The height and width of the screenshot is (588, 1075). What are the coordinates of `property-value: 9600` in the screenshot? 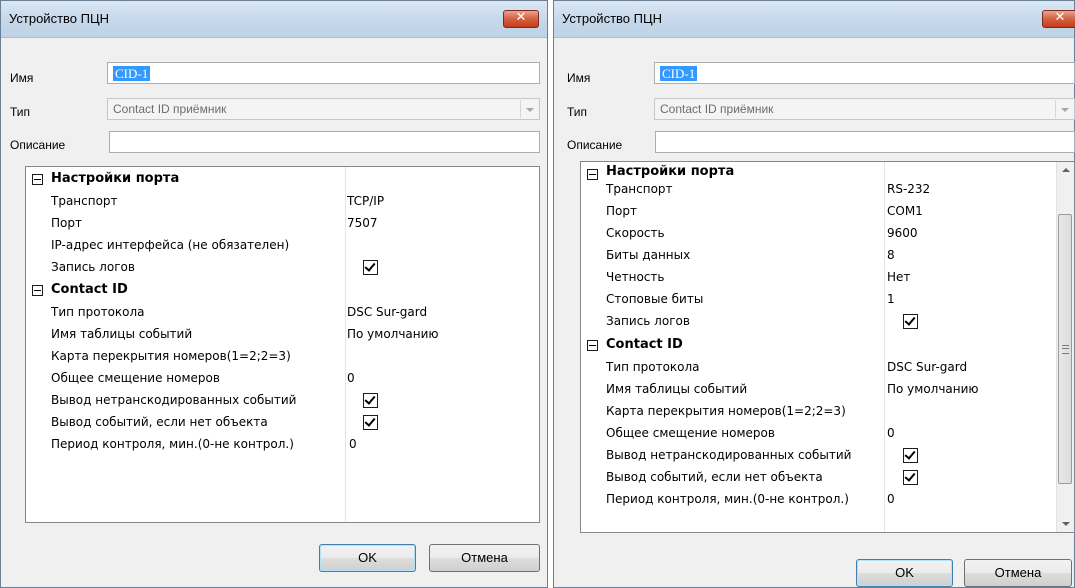 It's located at (902, 233).